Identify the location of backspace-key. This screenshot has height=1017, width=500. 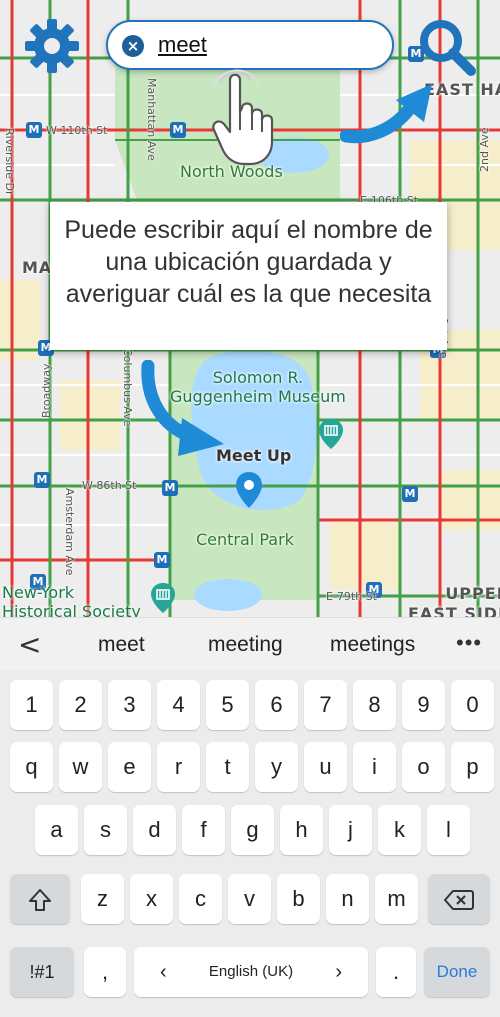
(459, 899).